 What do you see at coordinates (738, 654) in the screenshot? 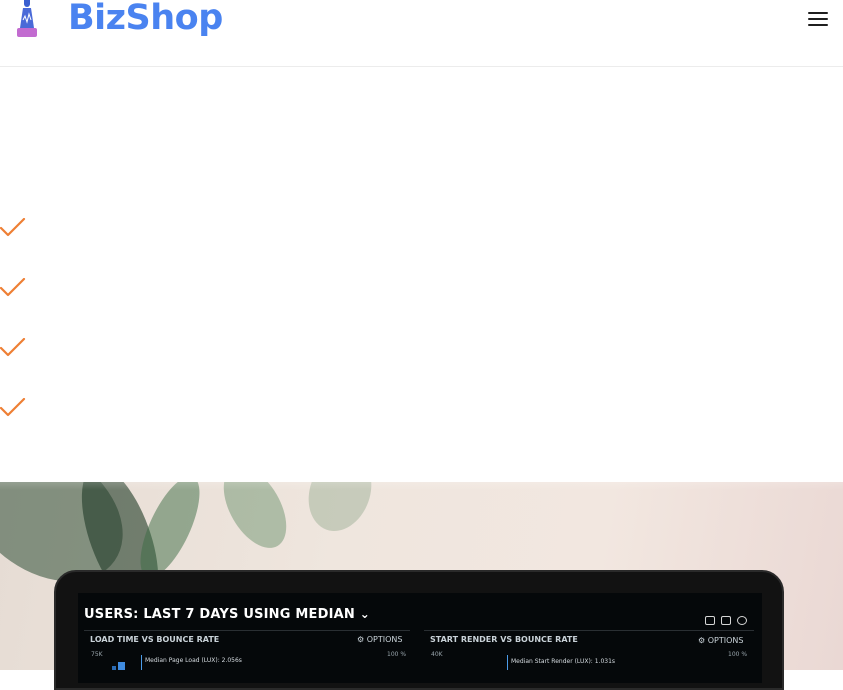
I see `right-pct: 100 %` at bounding box center [738, 654].